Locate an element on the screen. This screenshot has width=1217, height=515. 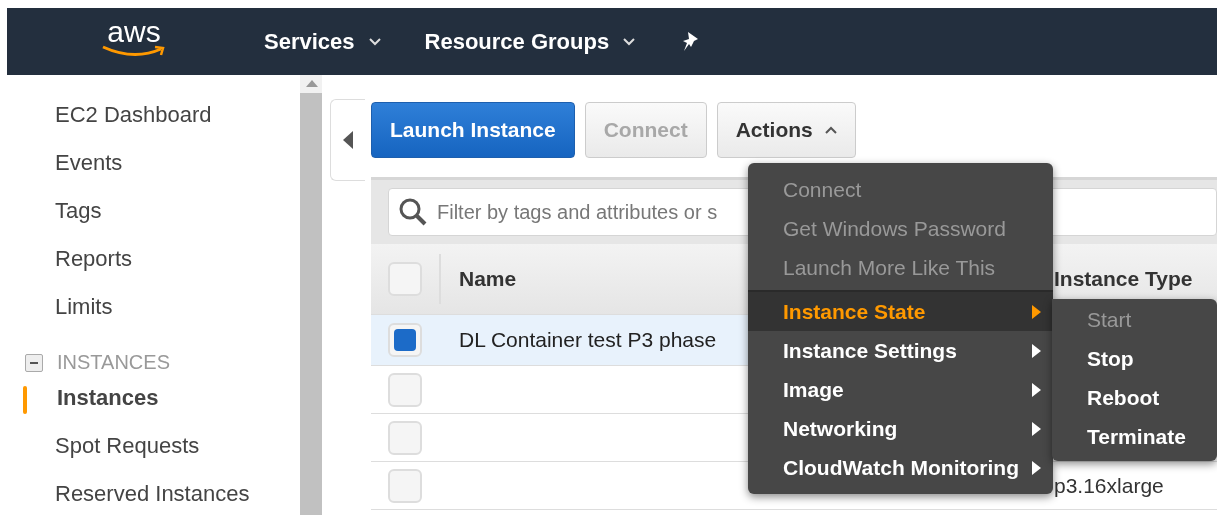
table-cell: DL Container test P3 phase is located at coordinates (588, 340).